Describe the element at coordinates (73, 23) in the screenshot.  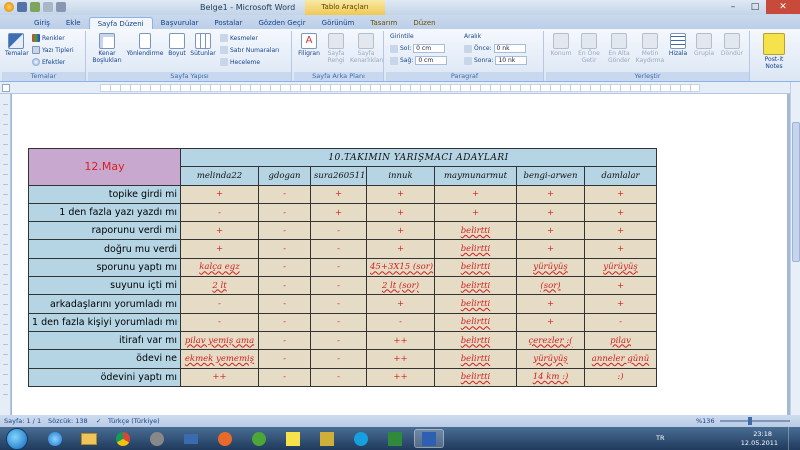
I see `tab-ekle: Ekle` at that location.